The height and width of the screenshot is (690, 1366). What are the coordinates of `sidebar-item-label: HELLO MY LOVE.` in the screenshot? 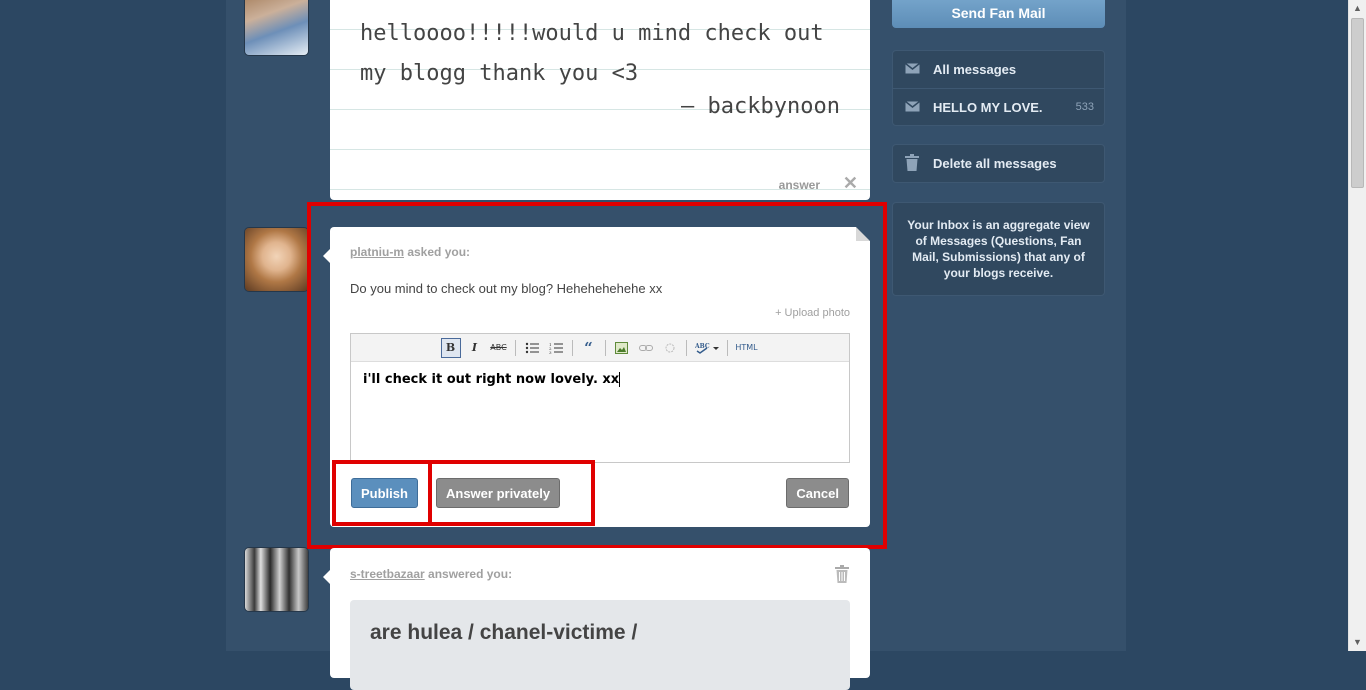 It's located at (988, 107).